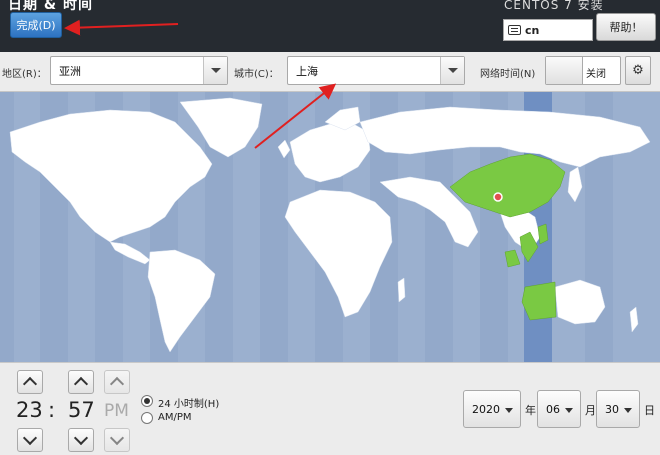 The width and height of the screenshot is (660, 455). What do you see at coordinates (564, 70) in the screenshot?
I see `toggle-knob` at bounding box center [564, 70].